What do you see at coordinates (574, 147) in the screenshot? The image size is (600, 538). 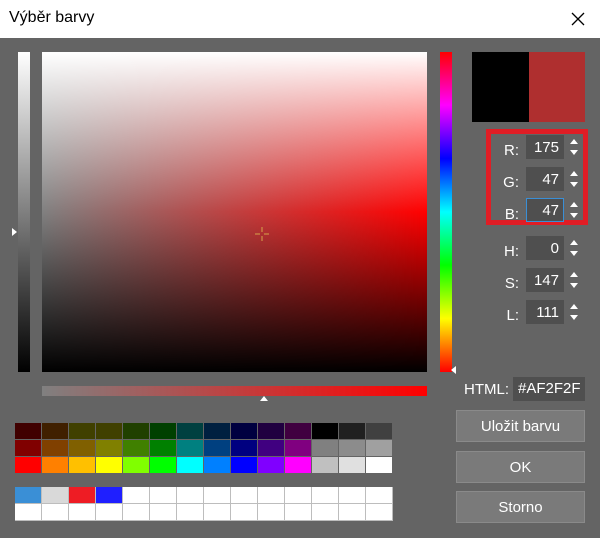 I see `red-spinner` at bounding box center [574, 147].